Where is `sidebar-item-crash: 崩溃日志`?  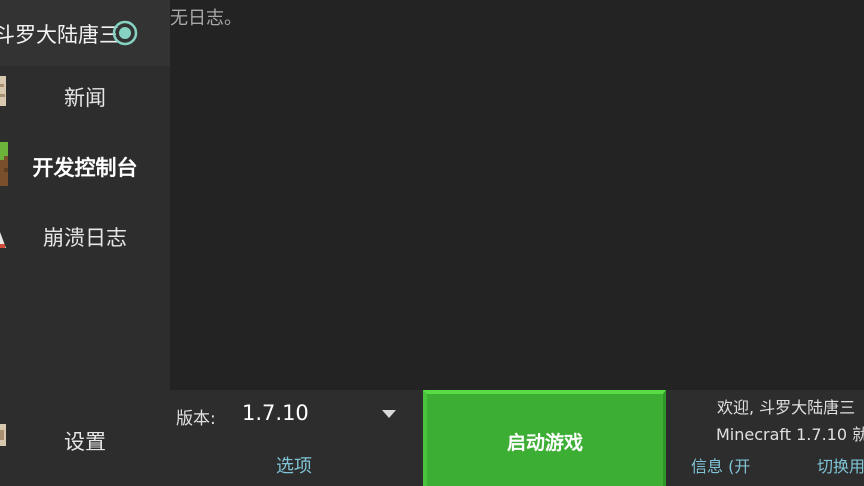 sidebar-item-crash: 崩溃日志 is located at coordinates (85, 234).